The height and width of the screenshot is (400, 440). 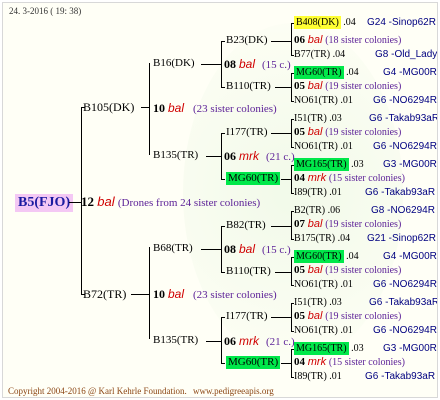 I want to click on site-link: www.pedigreeapis.org, so click(x=233, y=391).